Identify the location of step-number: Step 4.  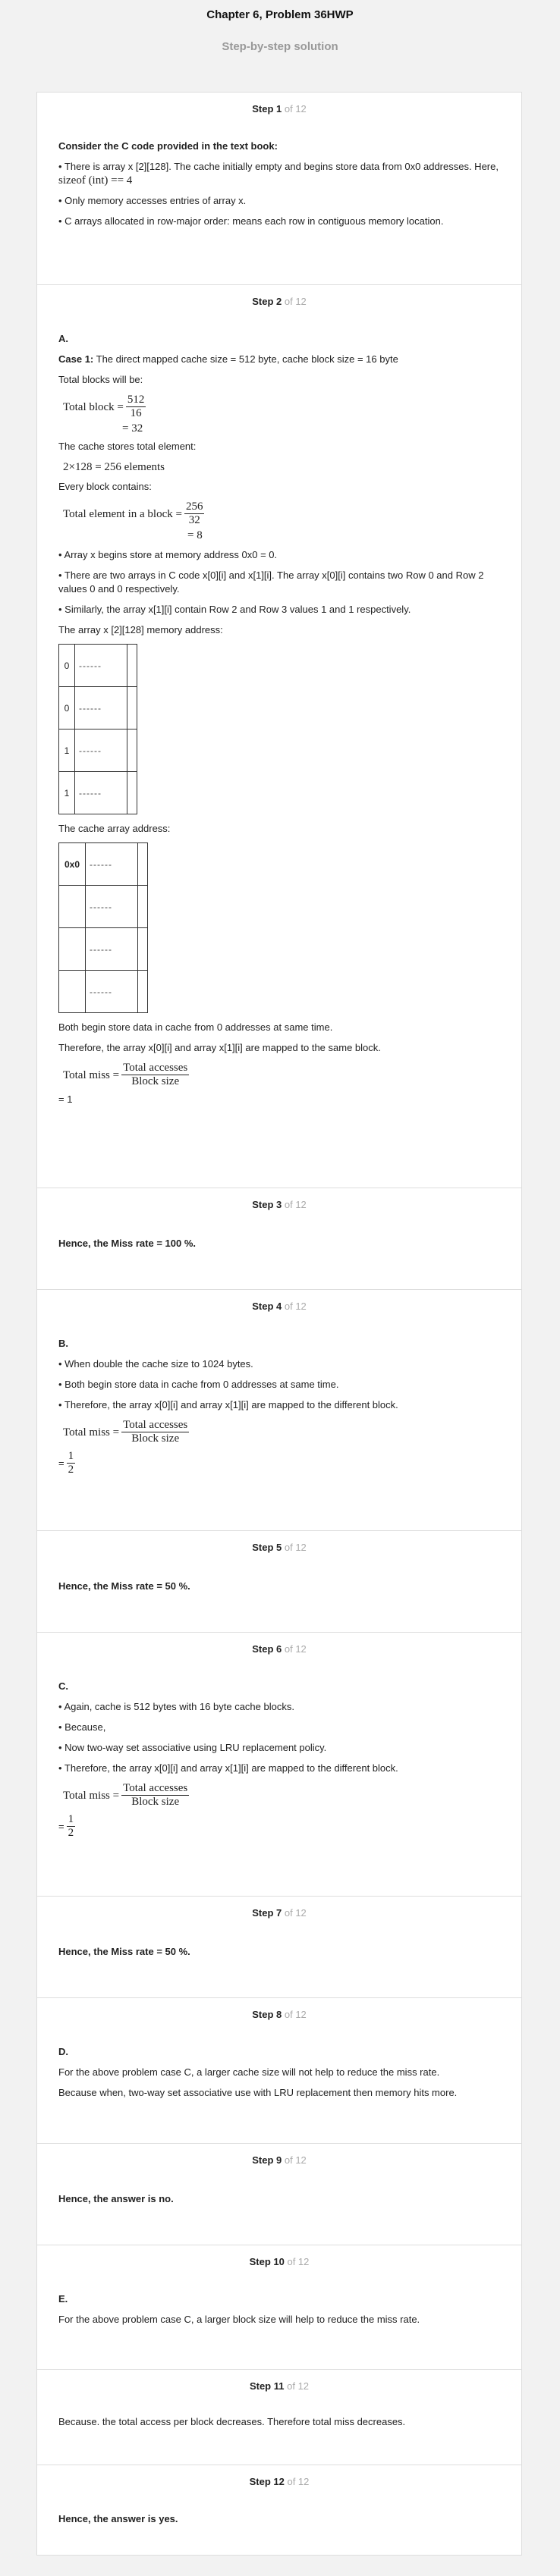
(267, 1306).